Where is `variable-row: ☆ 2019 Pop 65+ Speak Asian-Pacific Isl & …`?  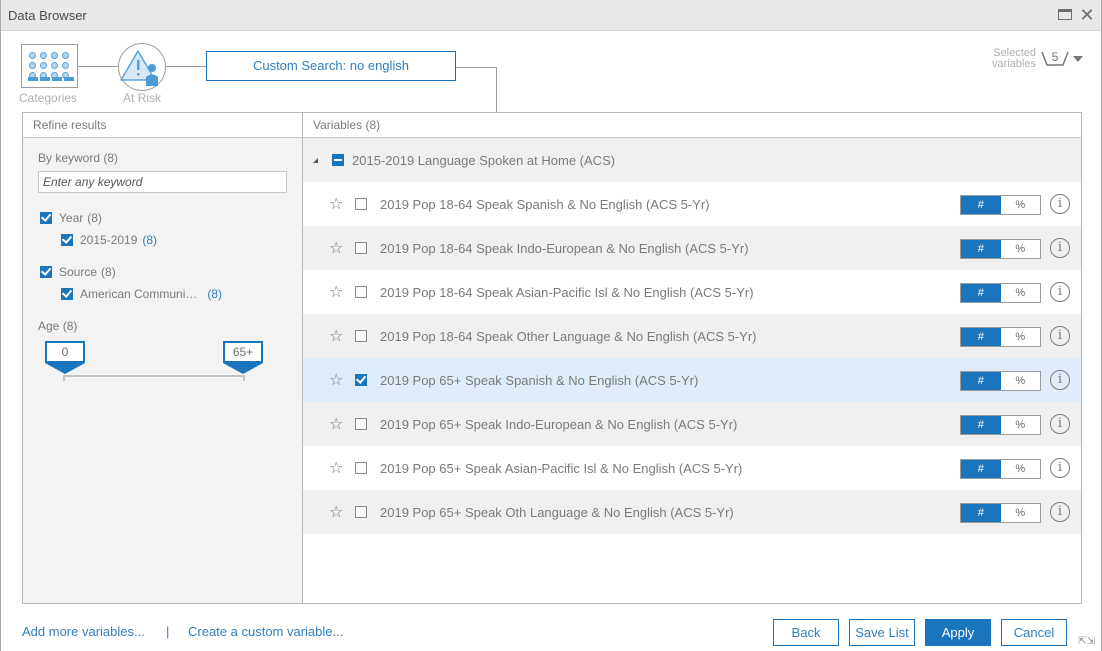 variable-row: ☆ 2019 Pop 65+ Speak Asian-Pacific Isl & … is located at coordinates (692, 468).